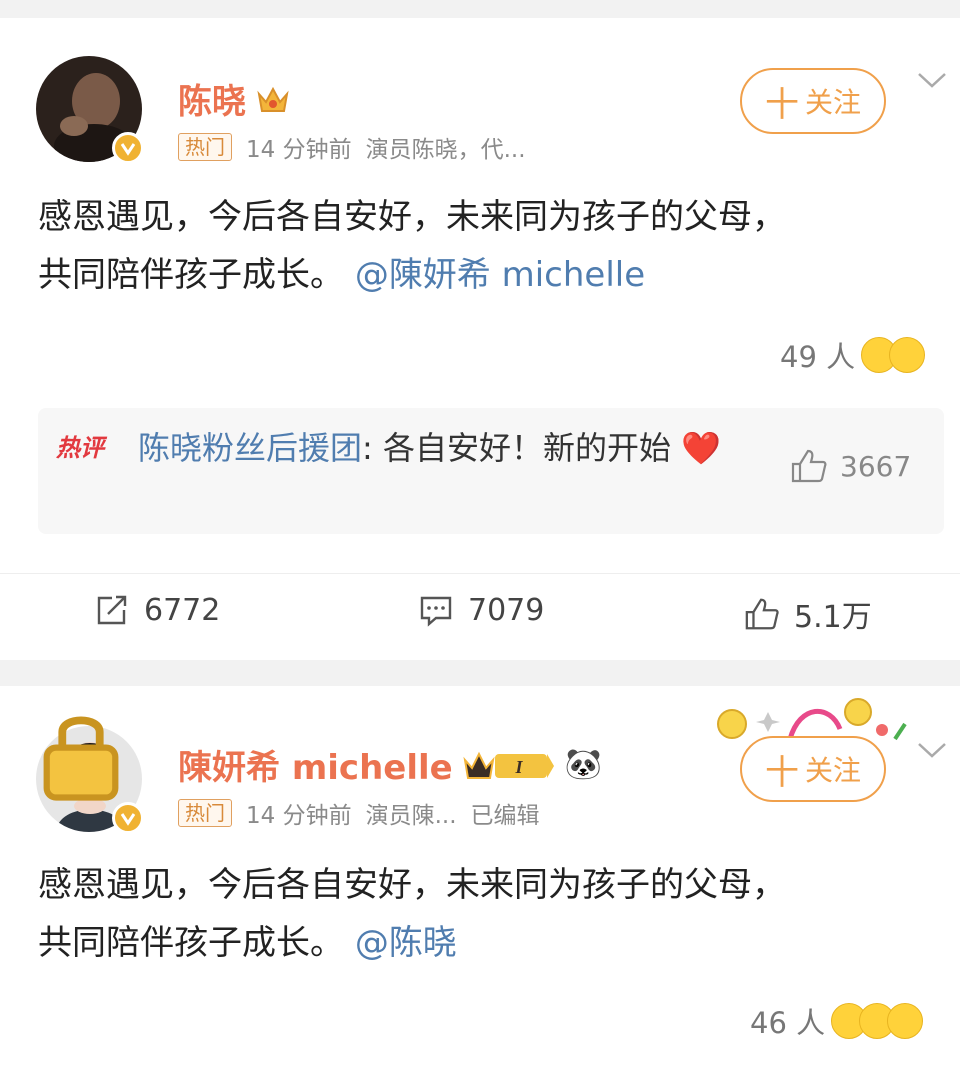 The width and height of the screenshot is (960, 1069). I want to click on lock-sticker-icon, so click(81, 758).